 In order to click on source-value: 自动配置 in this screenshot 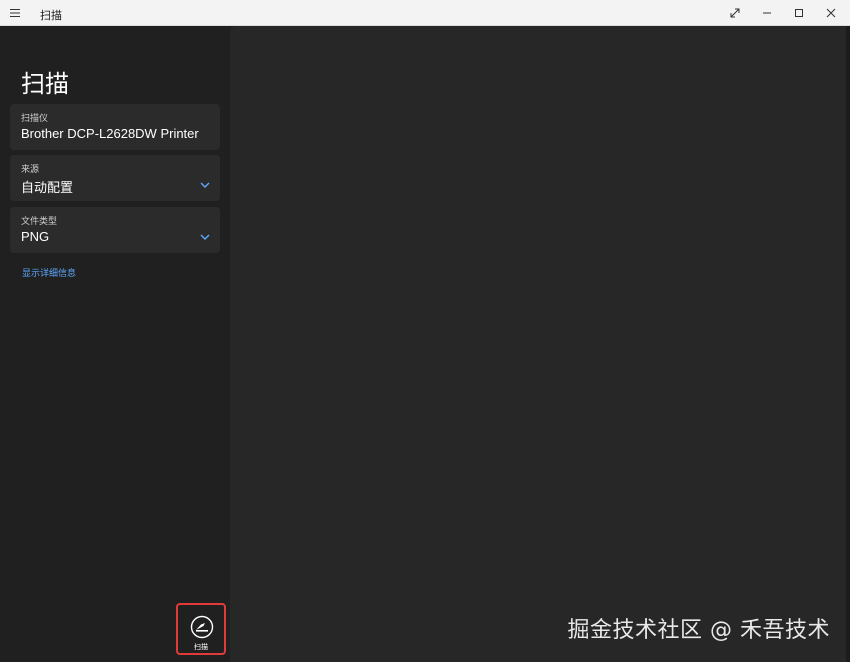, I will do `click(47, 187)`.